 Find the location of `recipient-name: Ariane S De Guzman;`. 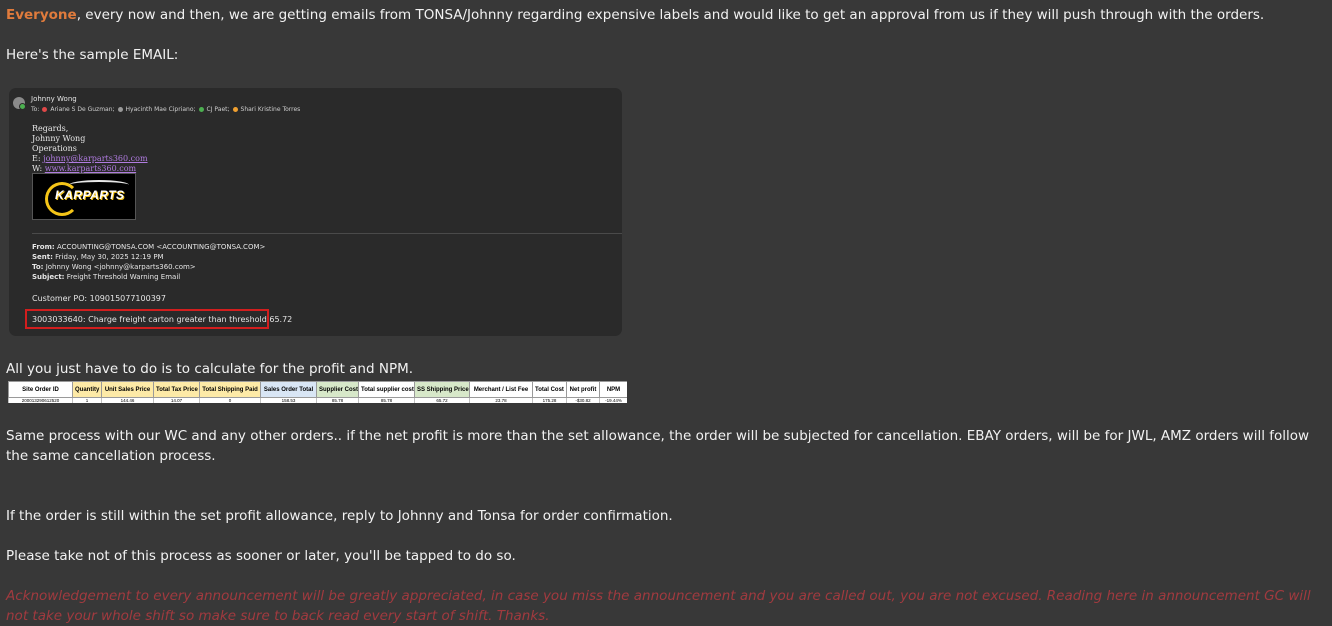

recipient-name: Ariane S De Guzman; is located at coordinates (82, 109).